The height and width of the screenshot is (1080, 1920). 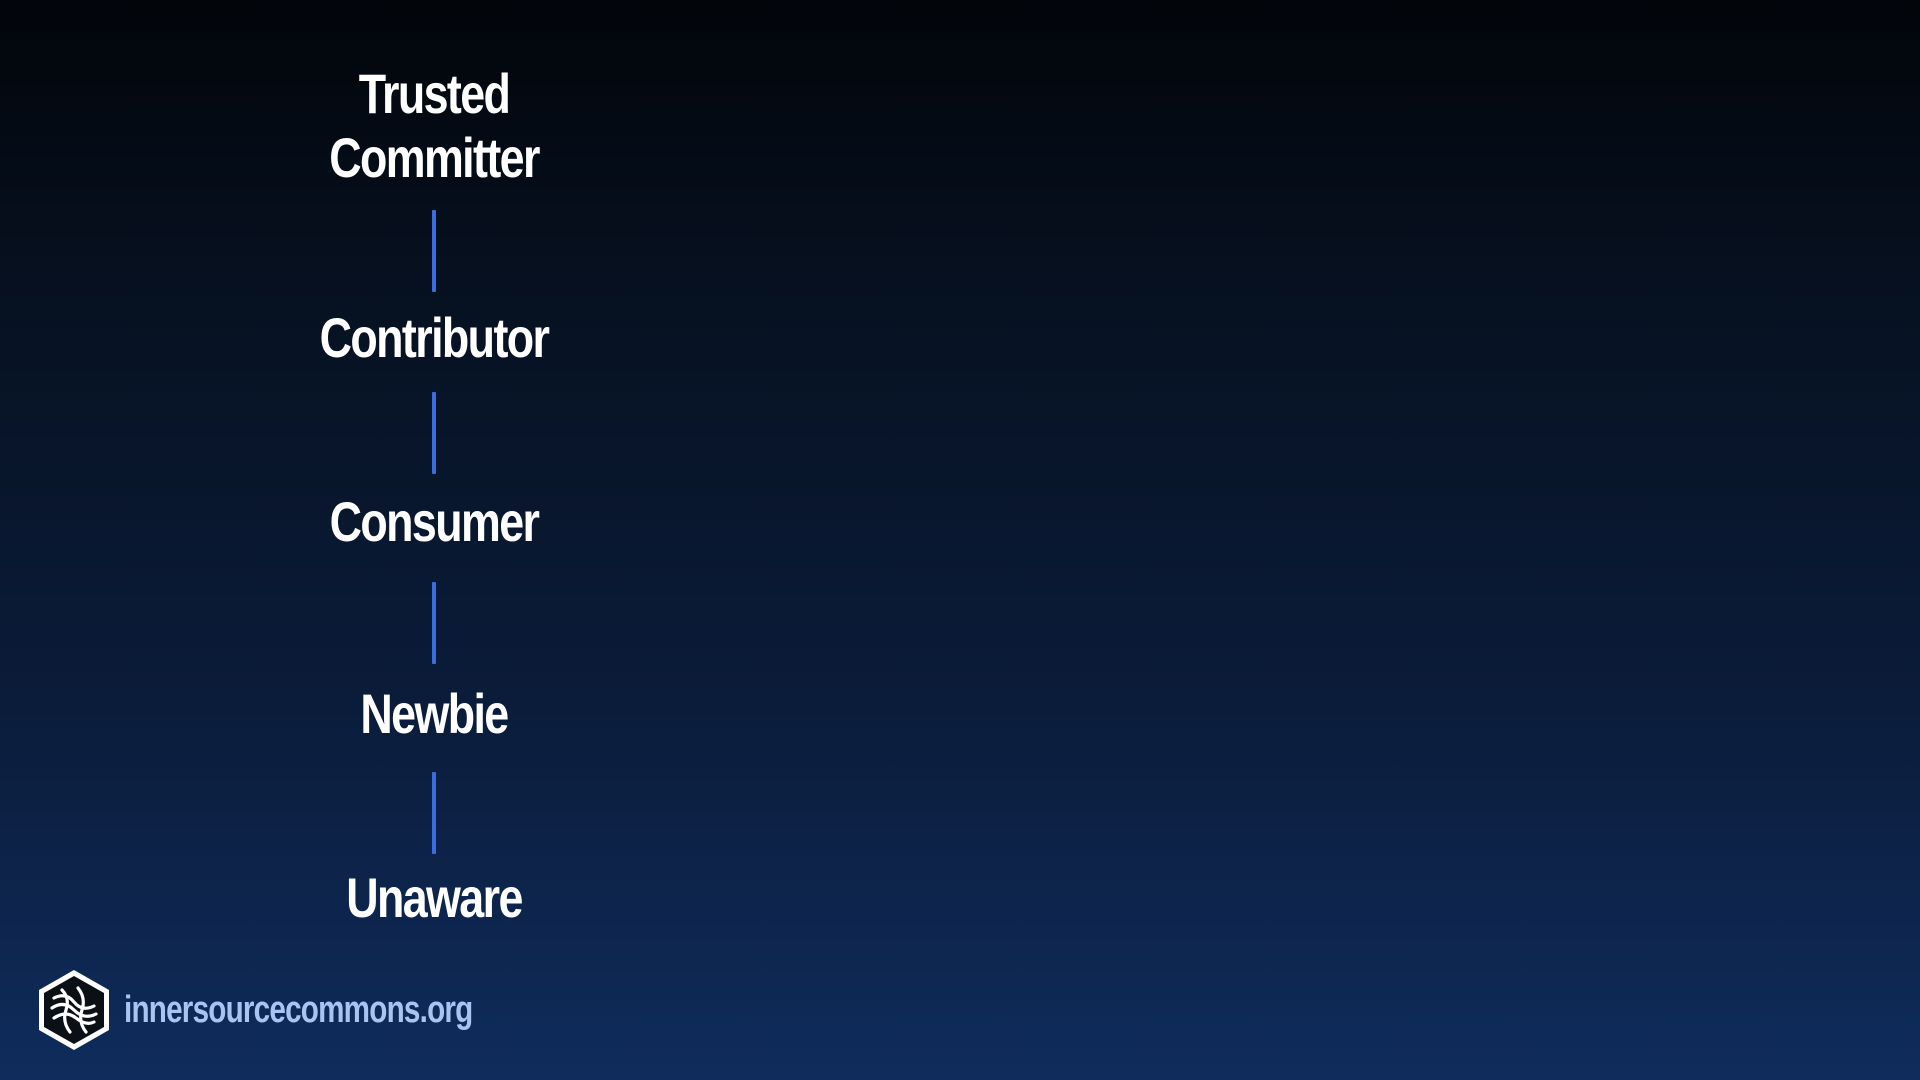 What do you see at coordinates (434, 337) in the screenshot?
I see `level-contributor: Contributor` at bounding box center [434, 337].